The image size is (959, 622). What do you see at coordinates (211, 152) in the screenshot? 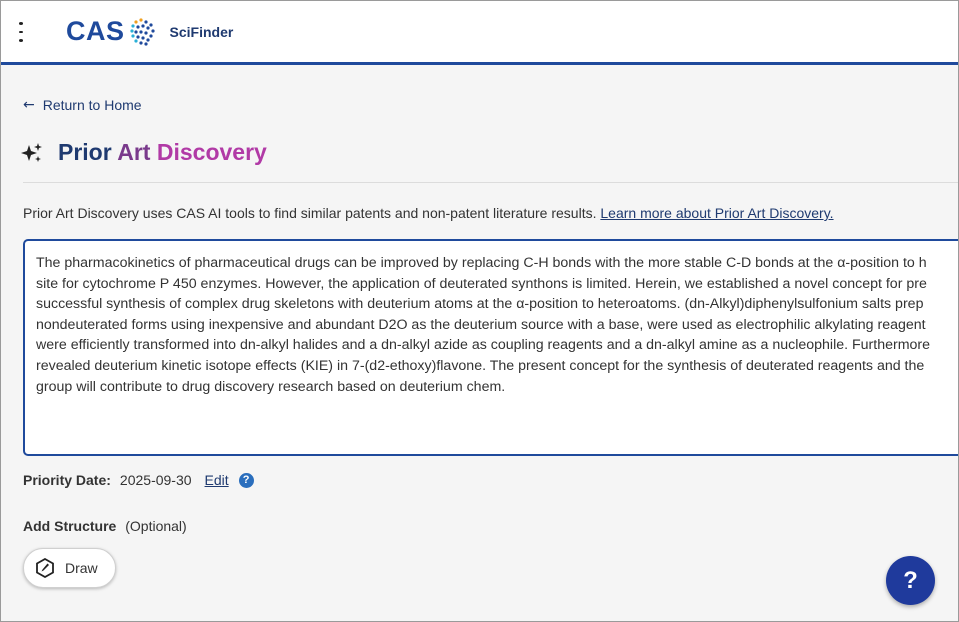
I see `title-word-discovery: Discovery` at bounding box center [211, 152].